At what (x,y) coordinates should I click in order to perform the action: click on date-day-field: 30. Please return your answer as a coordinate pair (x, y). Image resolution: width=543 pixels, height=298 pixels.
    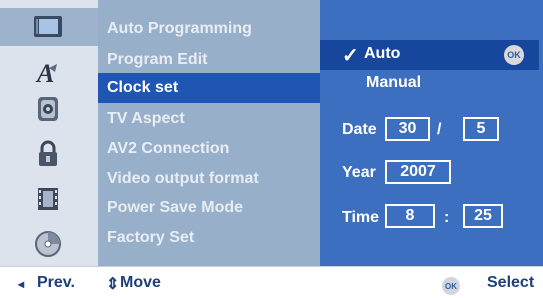
    Looking at the image, I should click on (407, 129).